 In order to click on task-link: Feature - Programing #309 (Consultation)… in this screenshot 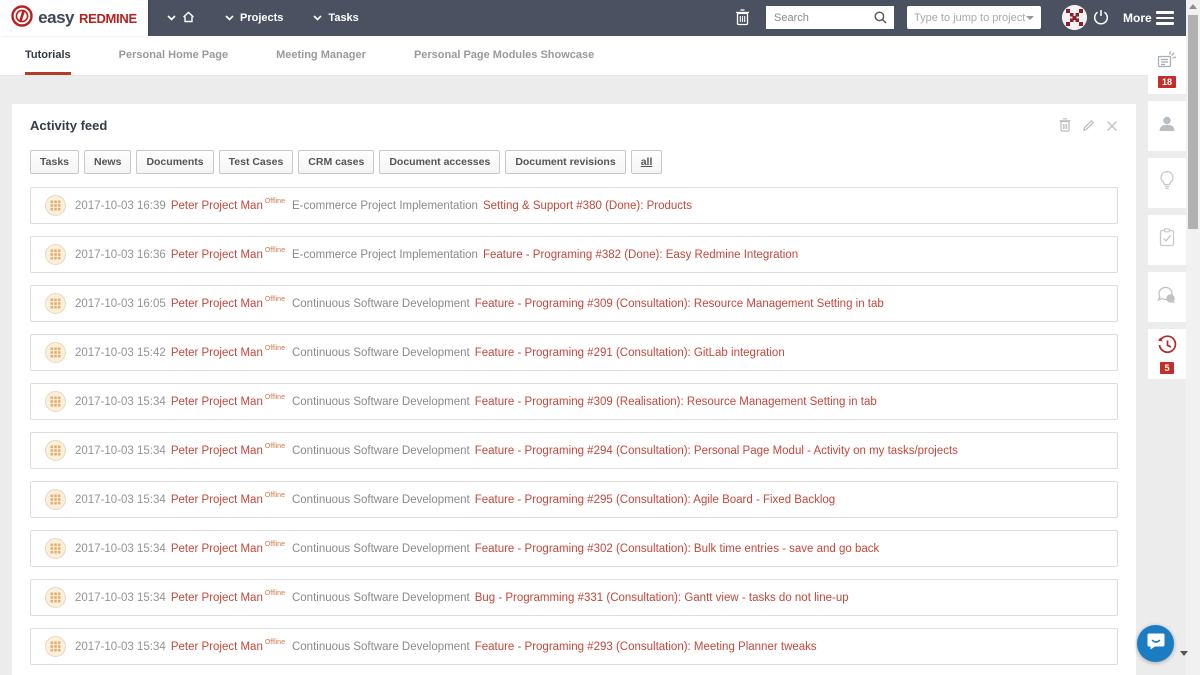, I will do `click(679, 304)`.